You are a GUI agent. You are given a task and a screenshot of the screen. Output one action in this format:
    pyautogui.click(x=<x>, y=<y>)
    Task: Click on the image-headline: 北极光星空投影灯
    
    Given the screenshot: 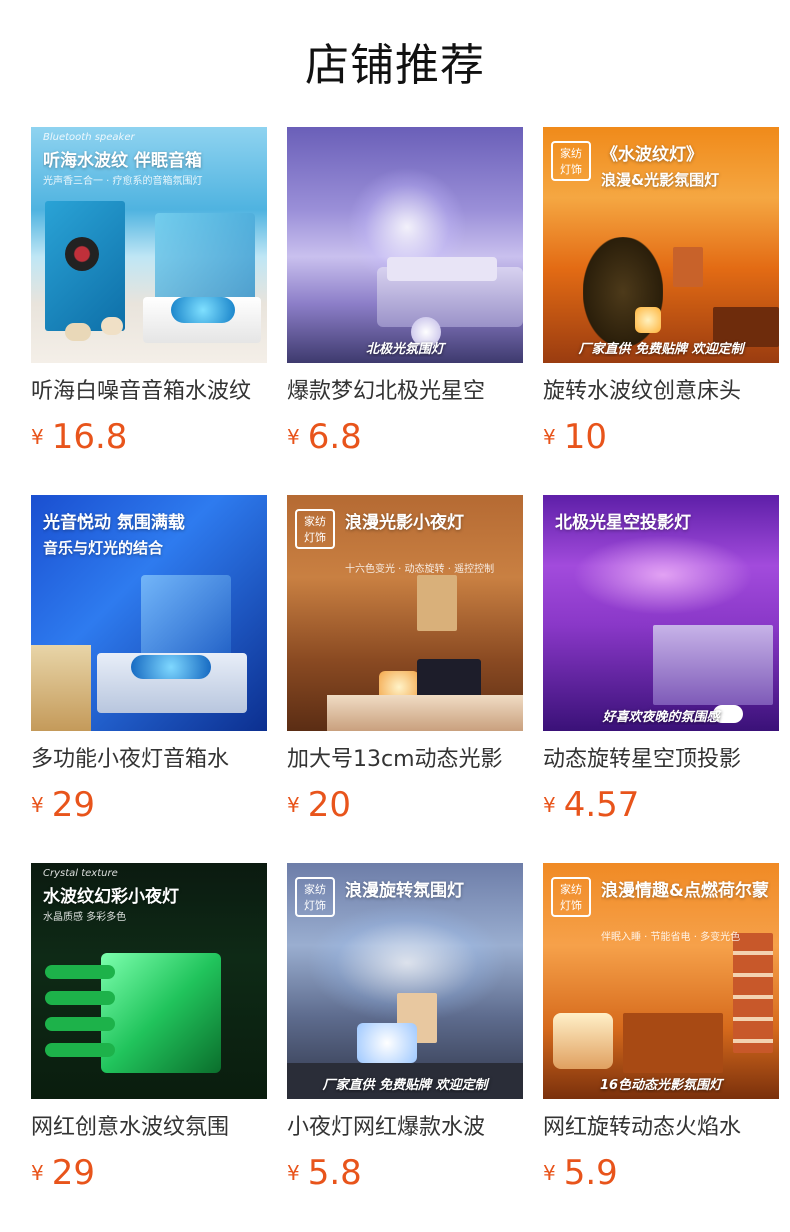 What is the action you would take?
    pyautogui.click(x=623, y=523)
    